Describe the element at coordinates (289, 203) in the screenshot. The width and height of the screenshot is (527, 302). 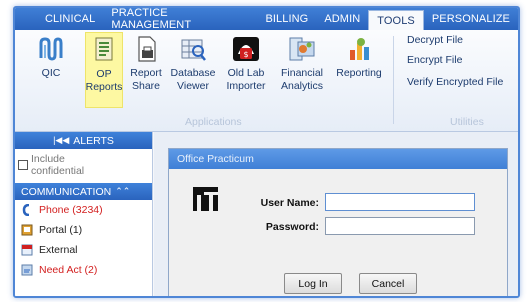
I see `username-label: User Name:` at that location.